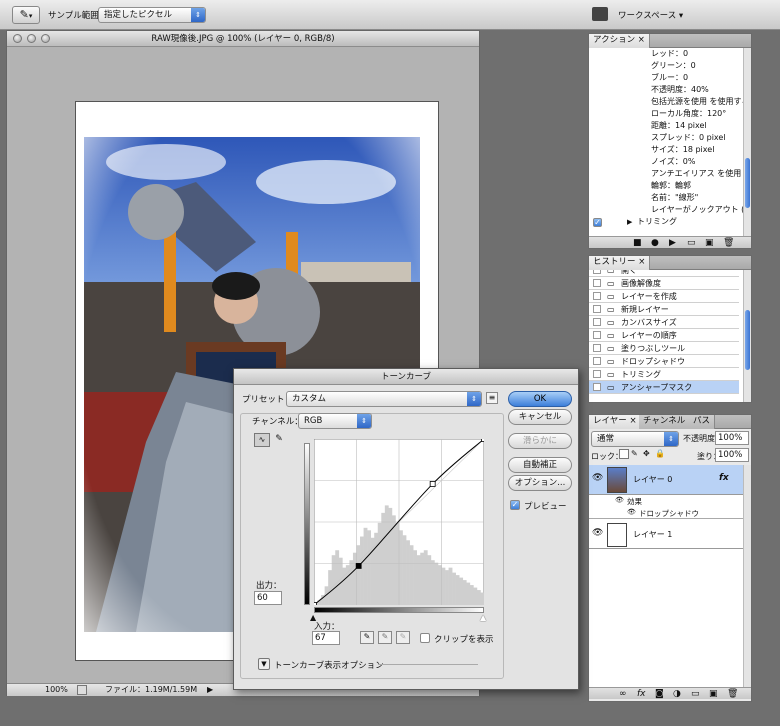  I want to click on input-field: 67, so click(326, 638).